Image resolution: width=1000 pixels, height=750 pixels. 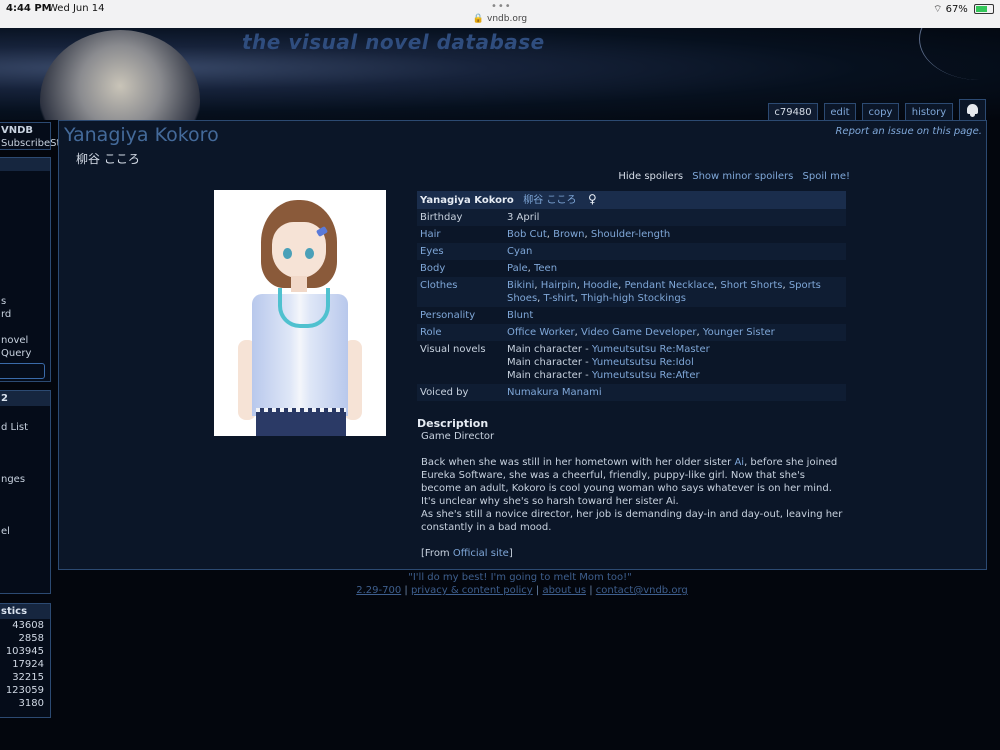 I want to click on trait-link: Thigh-high Stockings, so click(x=633, y=298).